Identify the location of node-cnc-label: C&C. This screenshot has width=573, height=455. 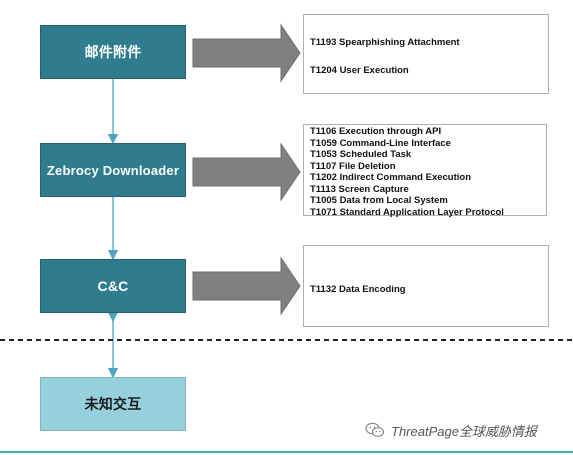
(113, 286).